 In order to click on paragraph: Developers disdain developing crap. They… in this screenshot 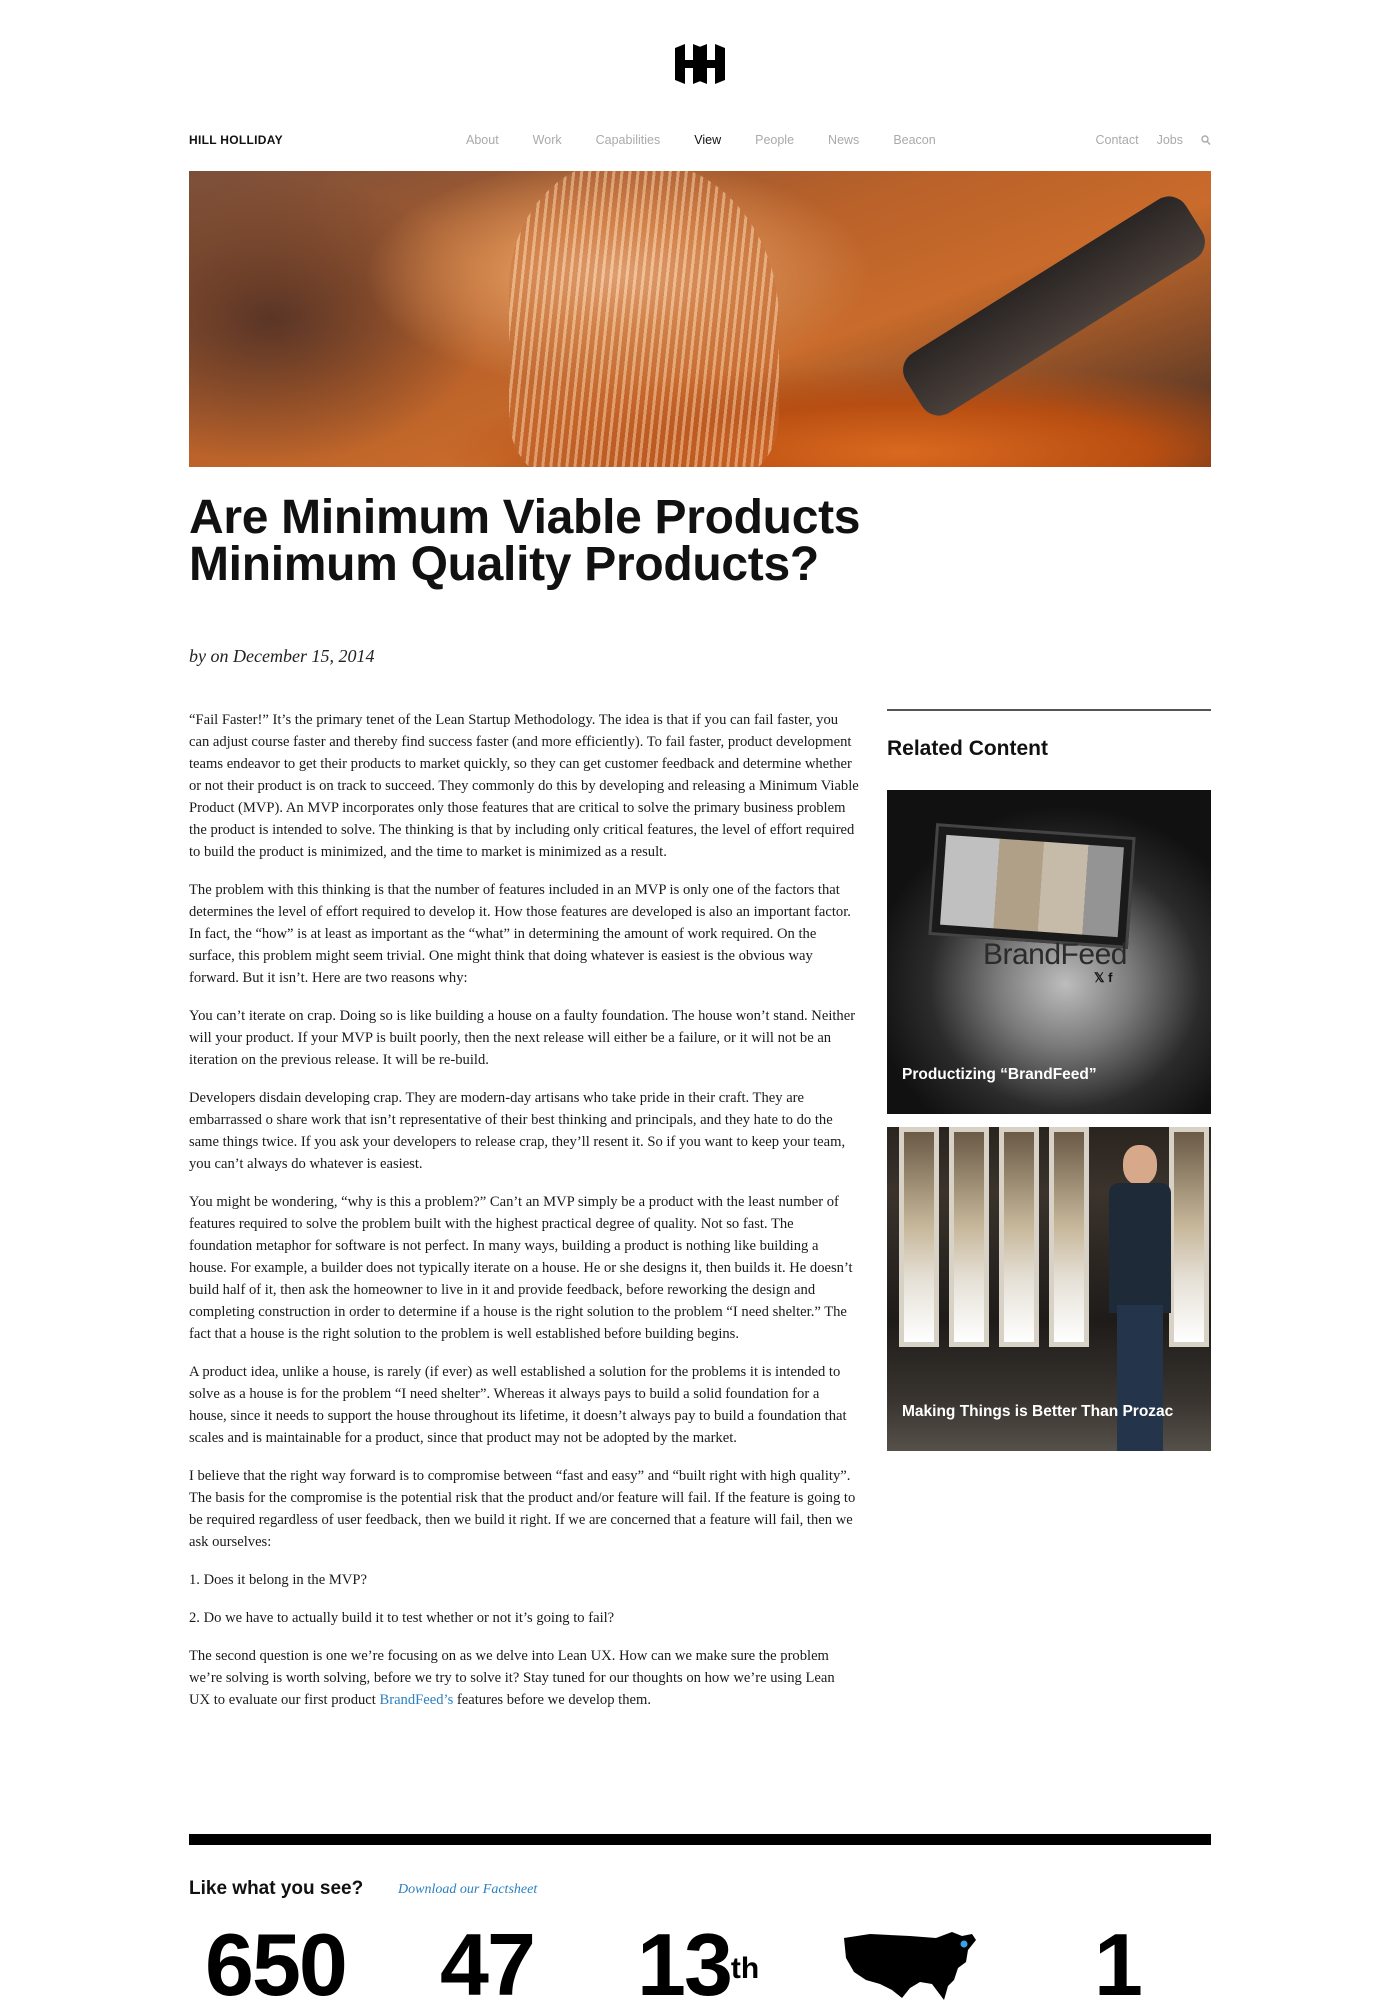, I will do `click(517, 1131)`.